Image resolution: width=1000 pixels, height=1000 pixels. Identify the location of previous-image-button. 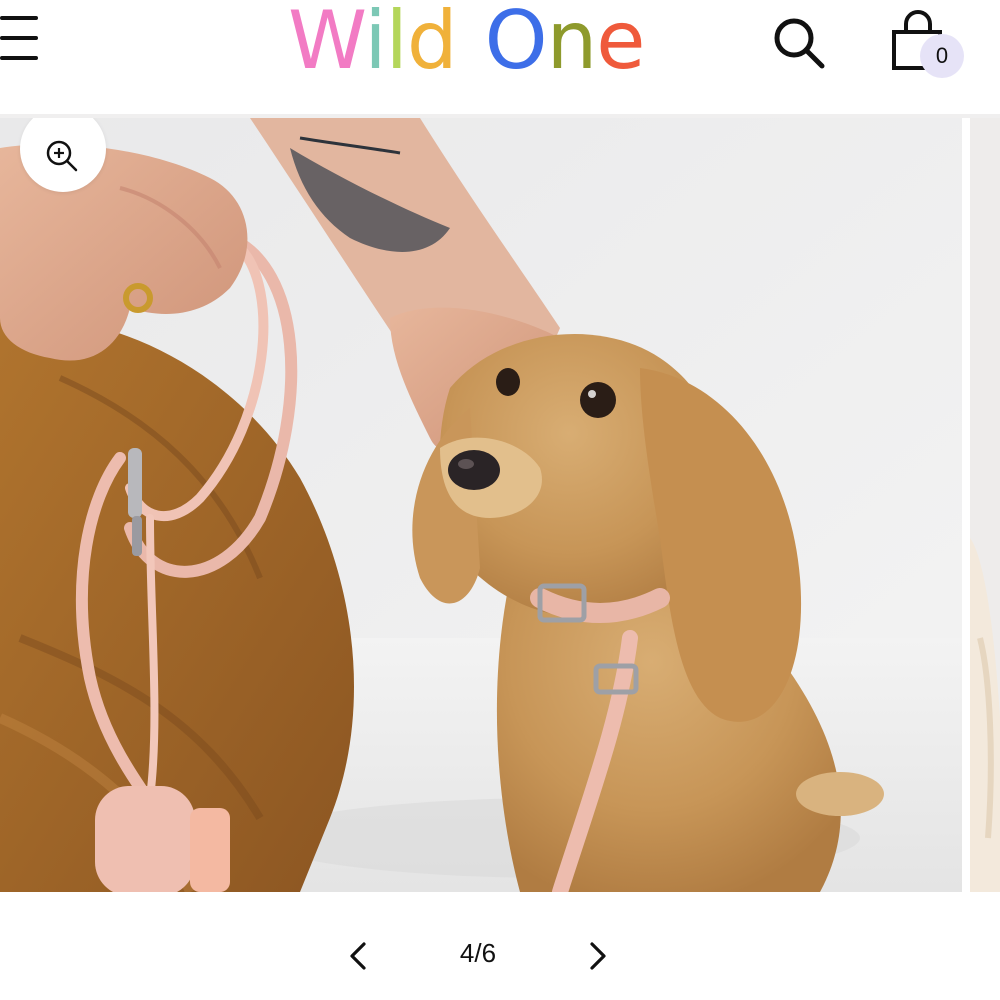
(358, 956).